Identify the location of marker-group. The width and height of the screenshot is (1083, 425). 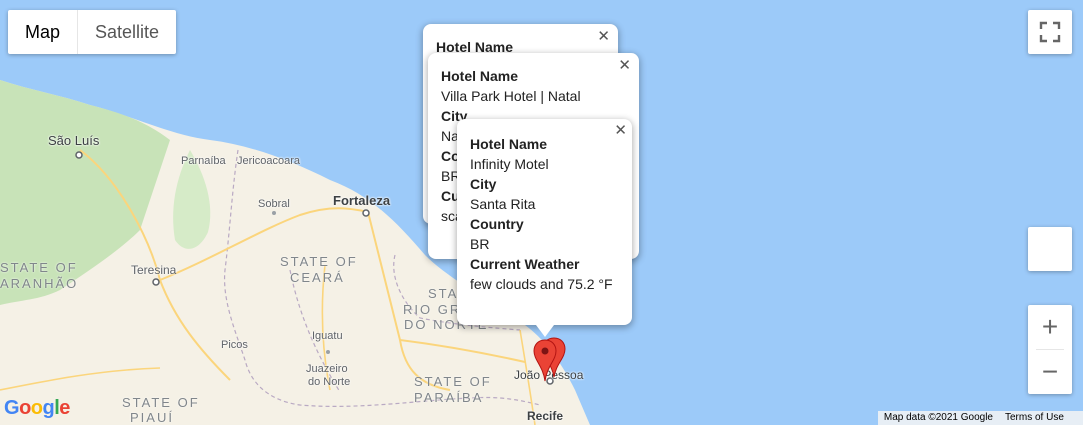
(549, 359).